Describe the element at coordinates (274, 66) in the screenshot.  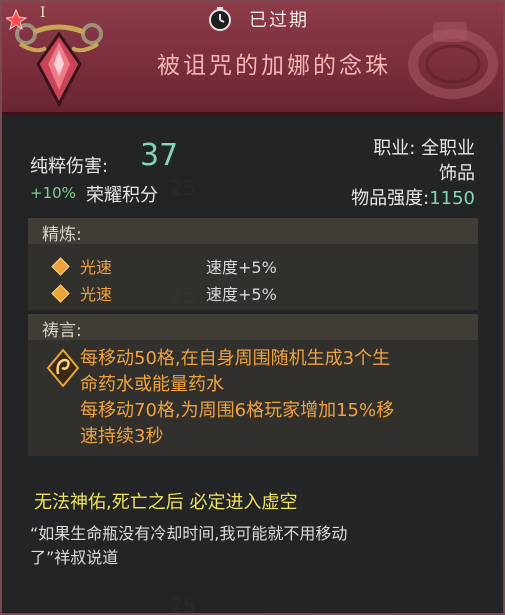
I see `item-name: 被诅咒的加娜的念珠` at that location.